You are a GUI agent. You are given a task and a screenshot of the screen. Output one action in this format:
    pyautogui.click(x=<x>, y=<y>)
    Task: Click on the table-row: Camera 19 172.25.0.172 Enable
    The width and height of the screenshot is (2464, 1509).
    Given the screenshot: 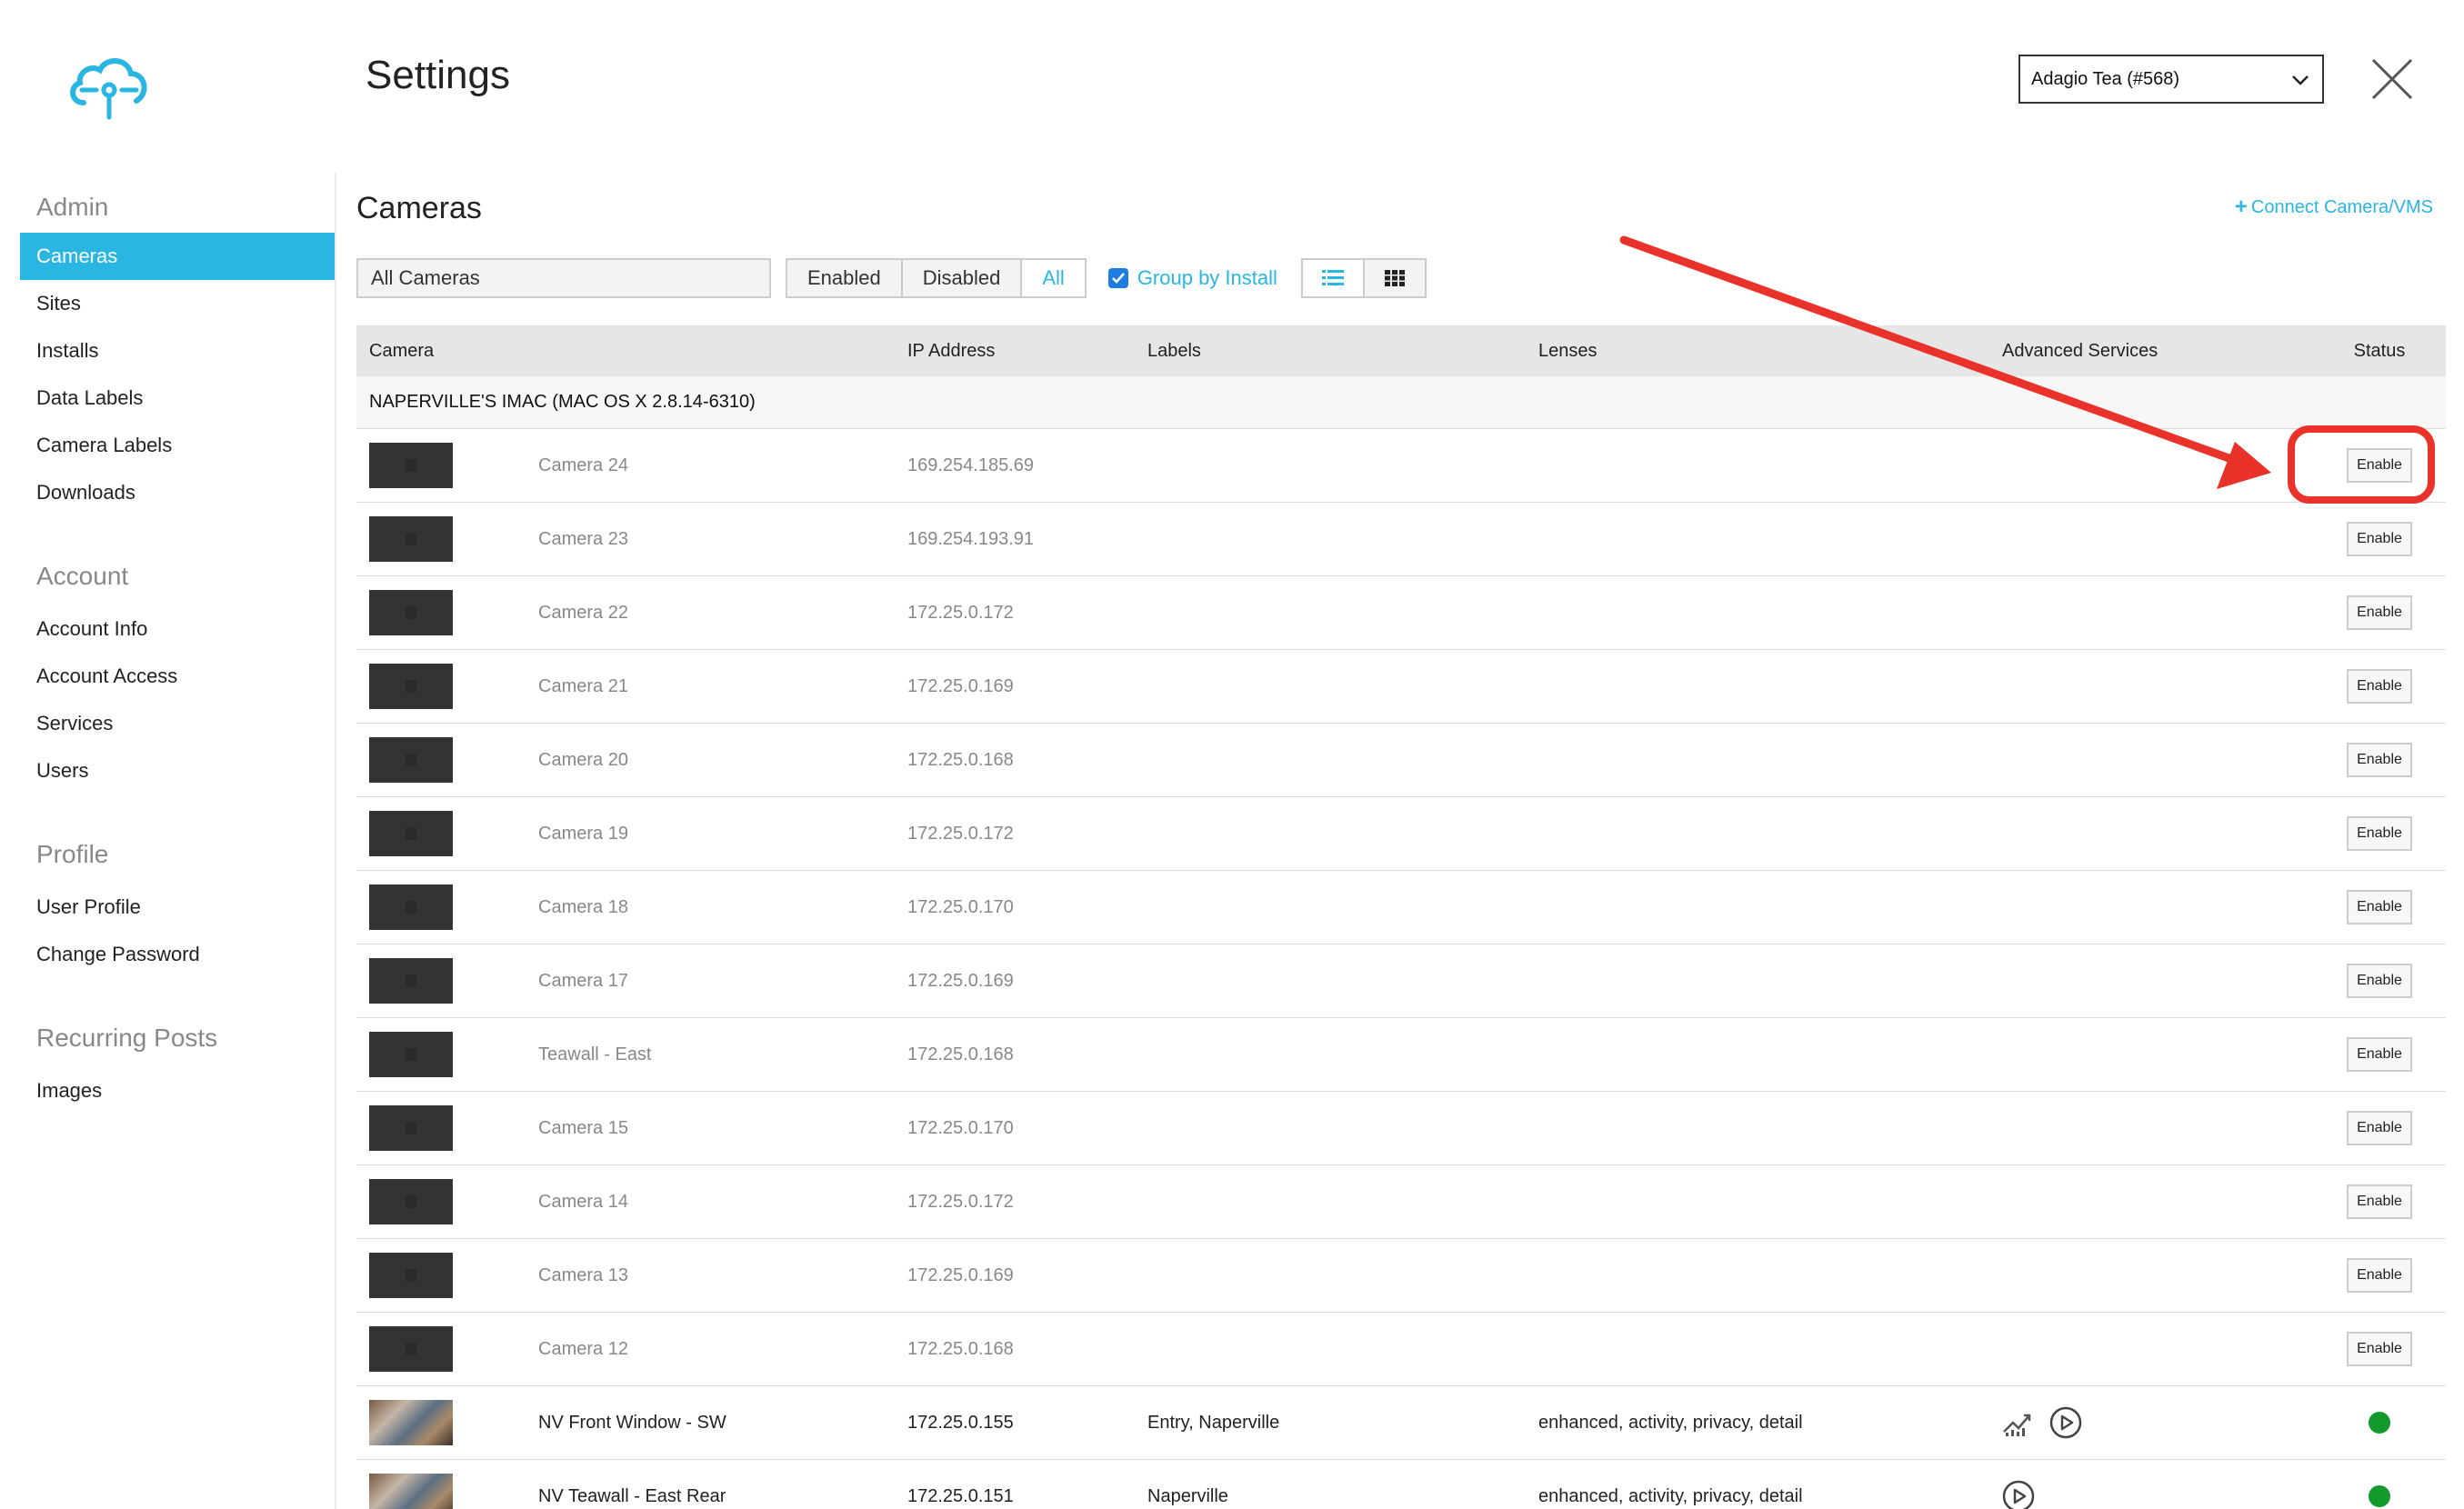 What is the action you would take?
    pyautogui.click(x=1401, y=834)
    